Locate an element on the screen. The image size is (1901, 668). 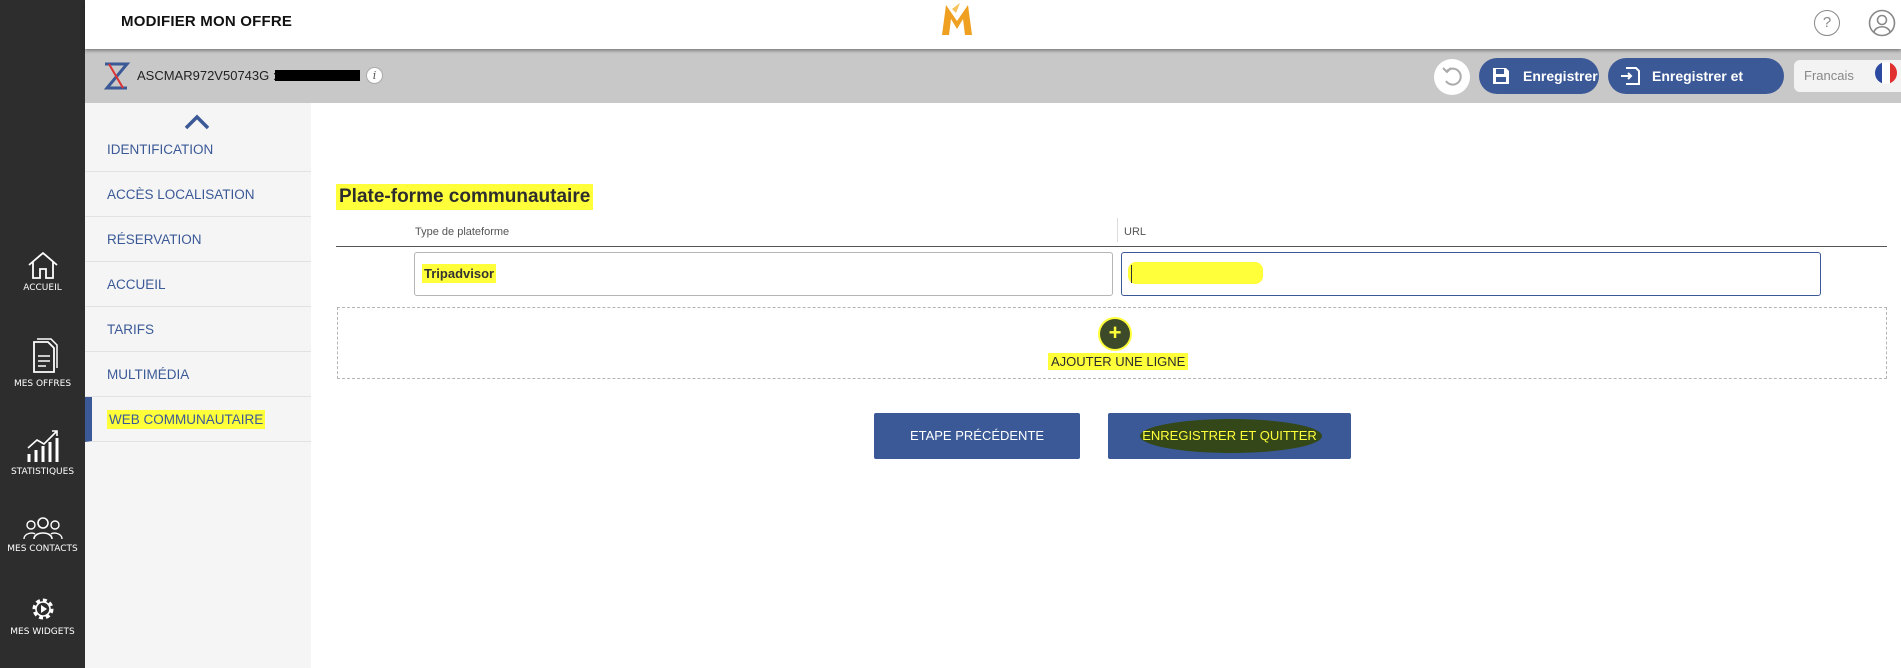
column-header-type: Type de plateforme is located at coordinates (462, 232).